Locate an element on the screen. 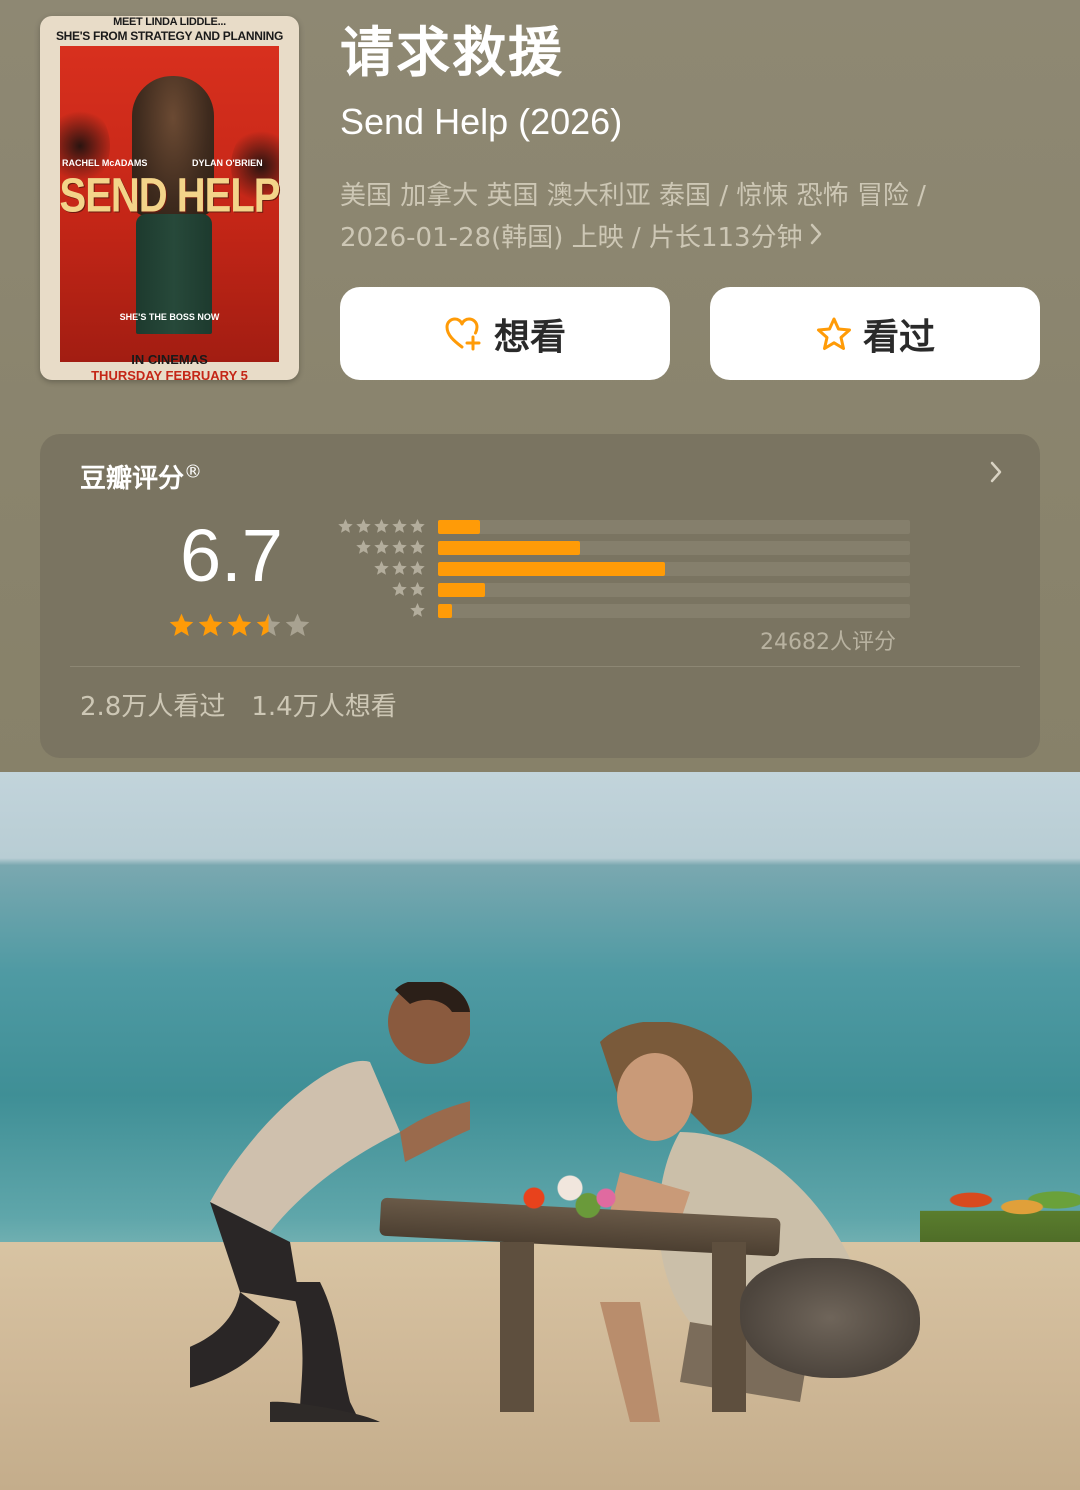  movie-meta-text: 2026-01-28(韩国) 上映 / 片长113分钟 is located at coordinates (571, 238).